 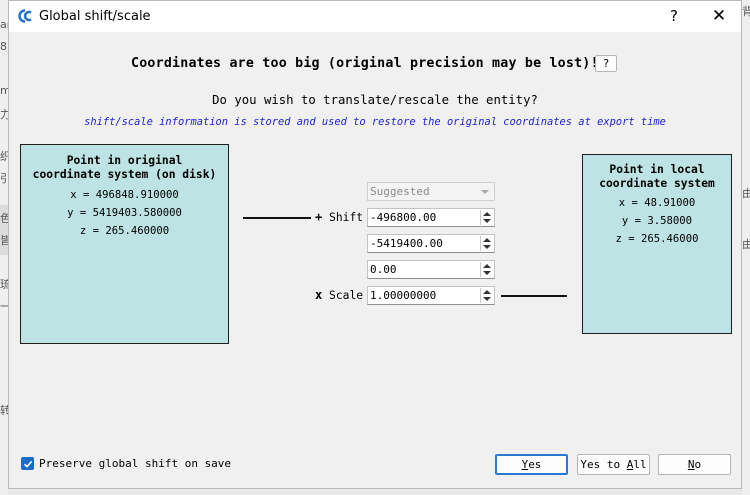 What do you see at coordinates (486, 217) in the screenshot?
I see `shift-x-spin-buttons` at bounding box center [486, 217].